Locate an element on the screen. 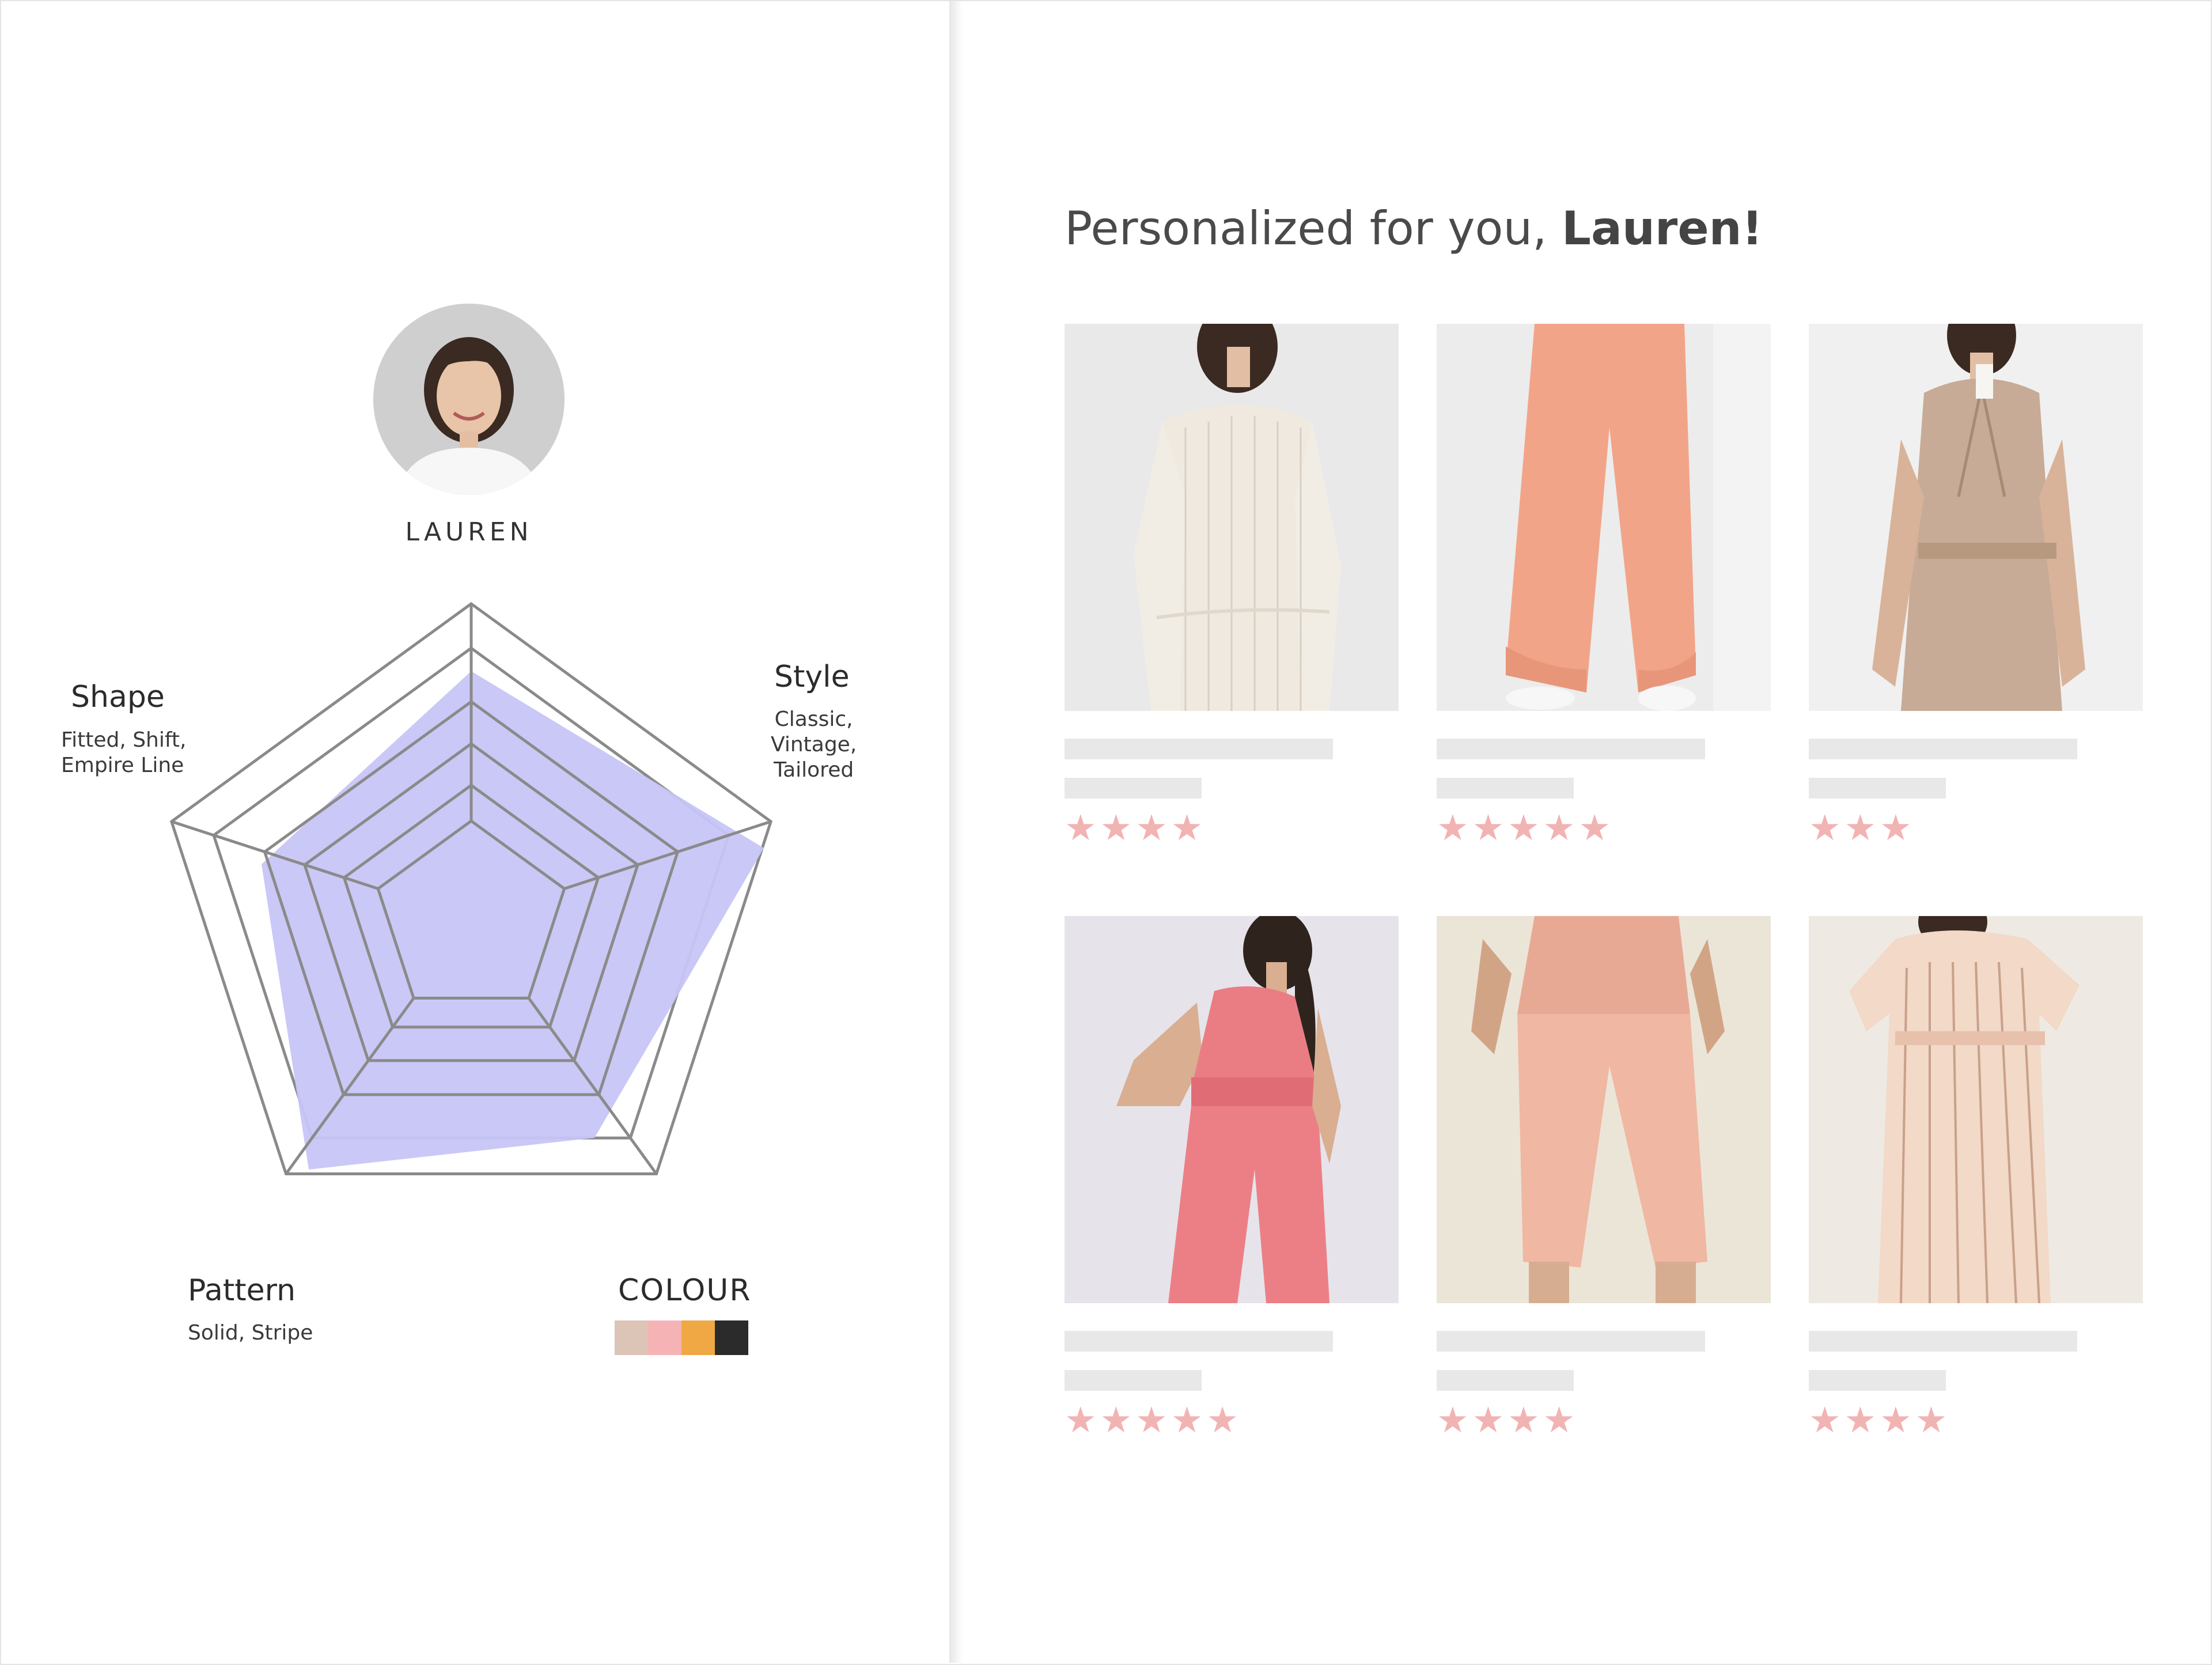  colour-swatches is located at coordinates (681, 1337).